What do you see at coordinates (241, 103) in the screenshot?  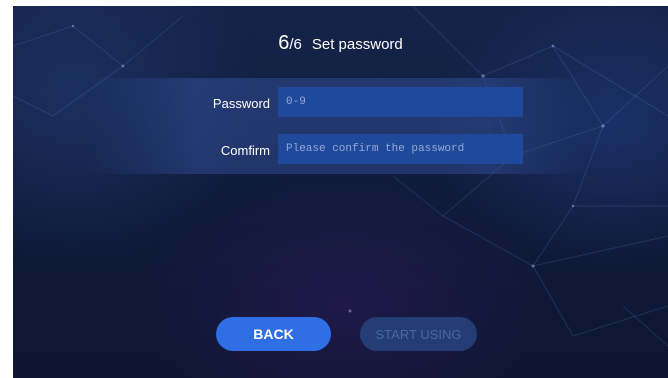 I see `password-label: Password` at bounding box center [241, 103].